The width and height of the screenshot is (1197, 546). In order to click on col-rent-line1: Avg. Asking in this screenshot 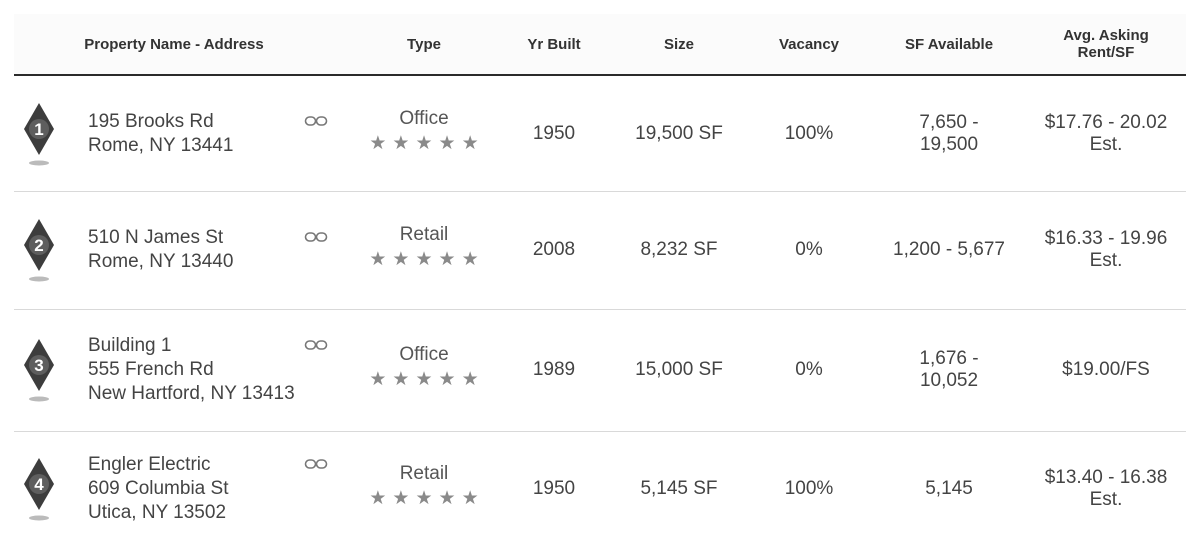, I will do `click(1106, 35)`.